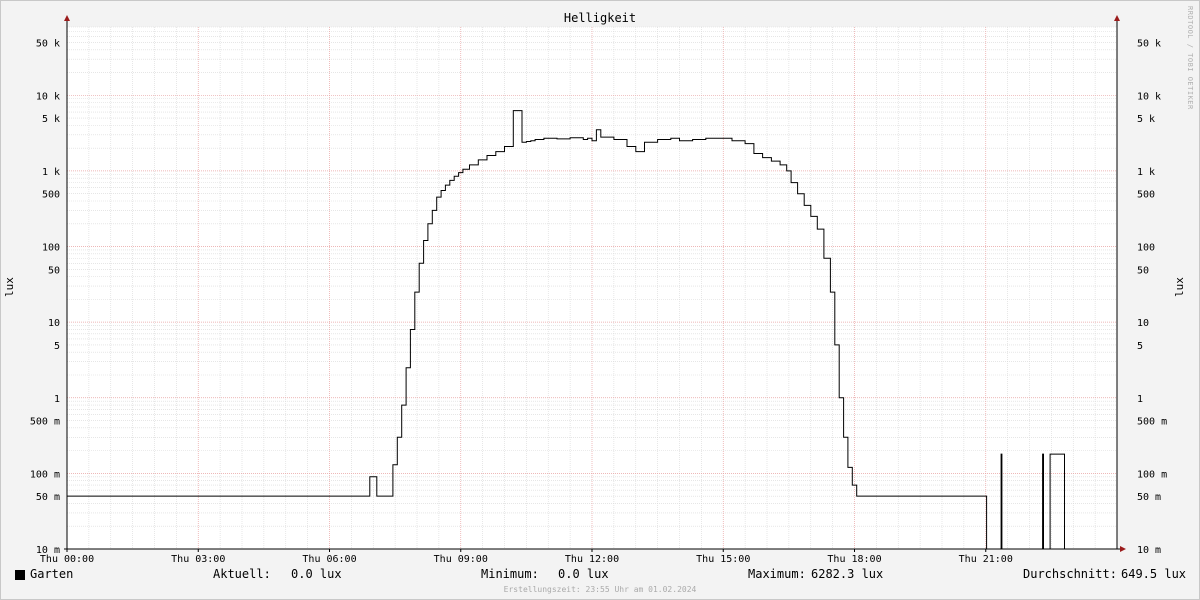 The image size is (1200, 600). Describe the element at coordinates (510, 574) in the screenshot. I see `minimum-label: Minimum:` at that location.